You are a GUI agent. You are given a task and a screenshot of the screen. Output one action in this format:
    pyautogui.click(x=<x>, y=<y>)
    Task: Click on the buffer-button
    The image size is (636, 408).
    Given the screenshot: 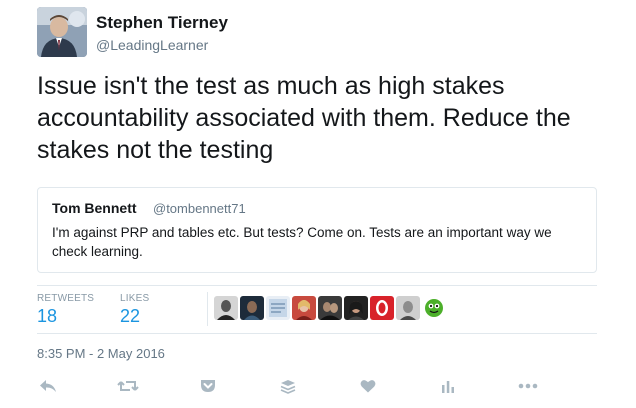 What is the action you would take?
    pyautogui.click(x=288, y=386)
    